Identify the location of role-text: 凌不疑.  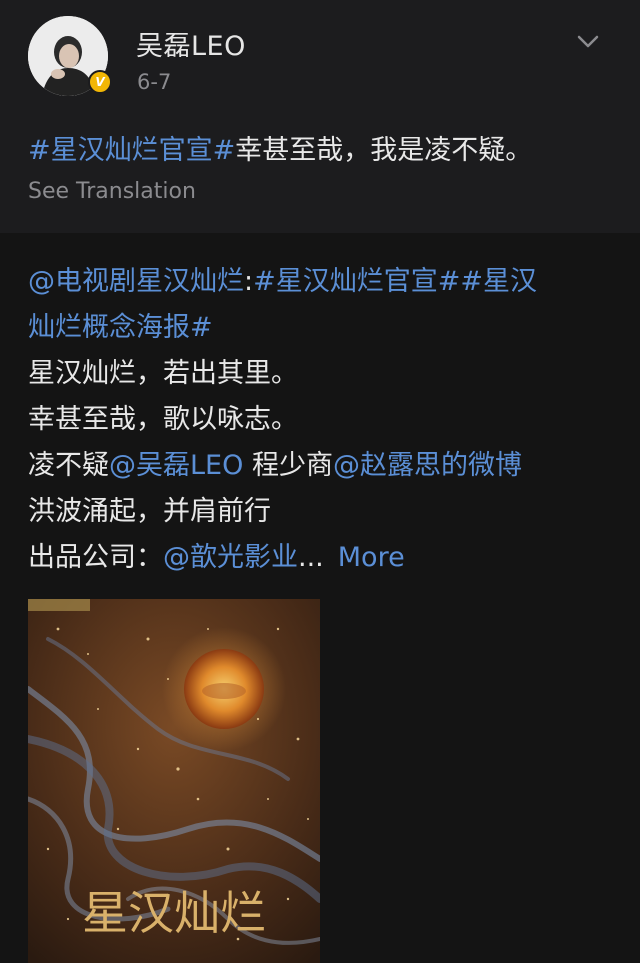
(68, 465).